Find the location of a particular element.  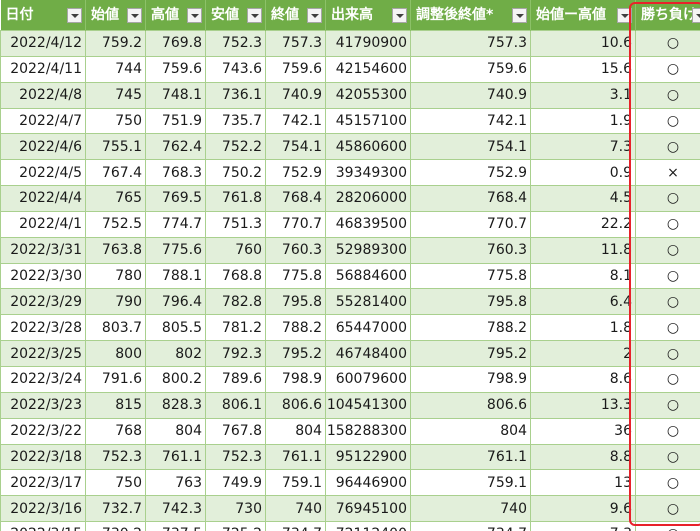

cell-adj-close: 768.4 is located at coordinates (470, 198).